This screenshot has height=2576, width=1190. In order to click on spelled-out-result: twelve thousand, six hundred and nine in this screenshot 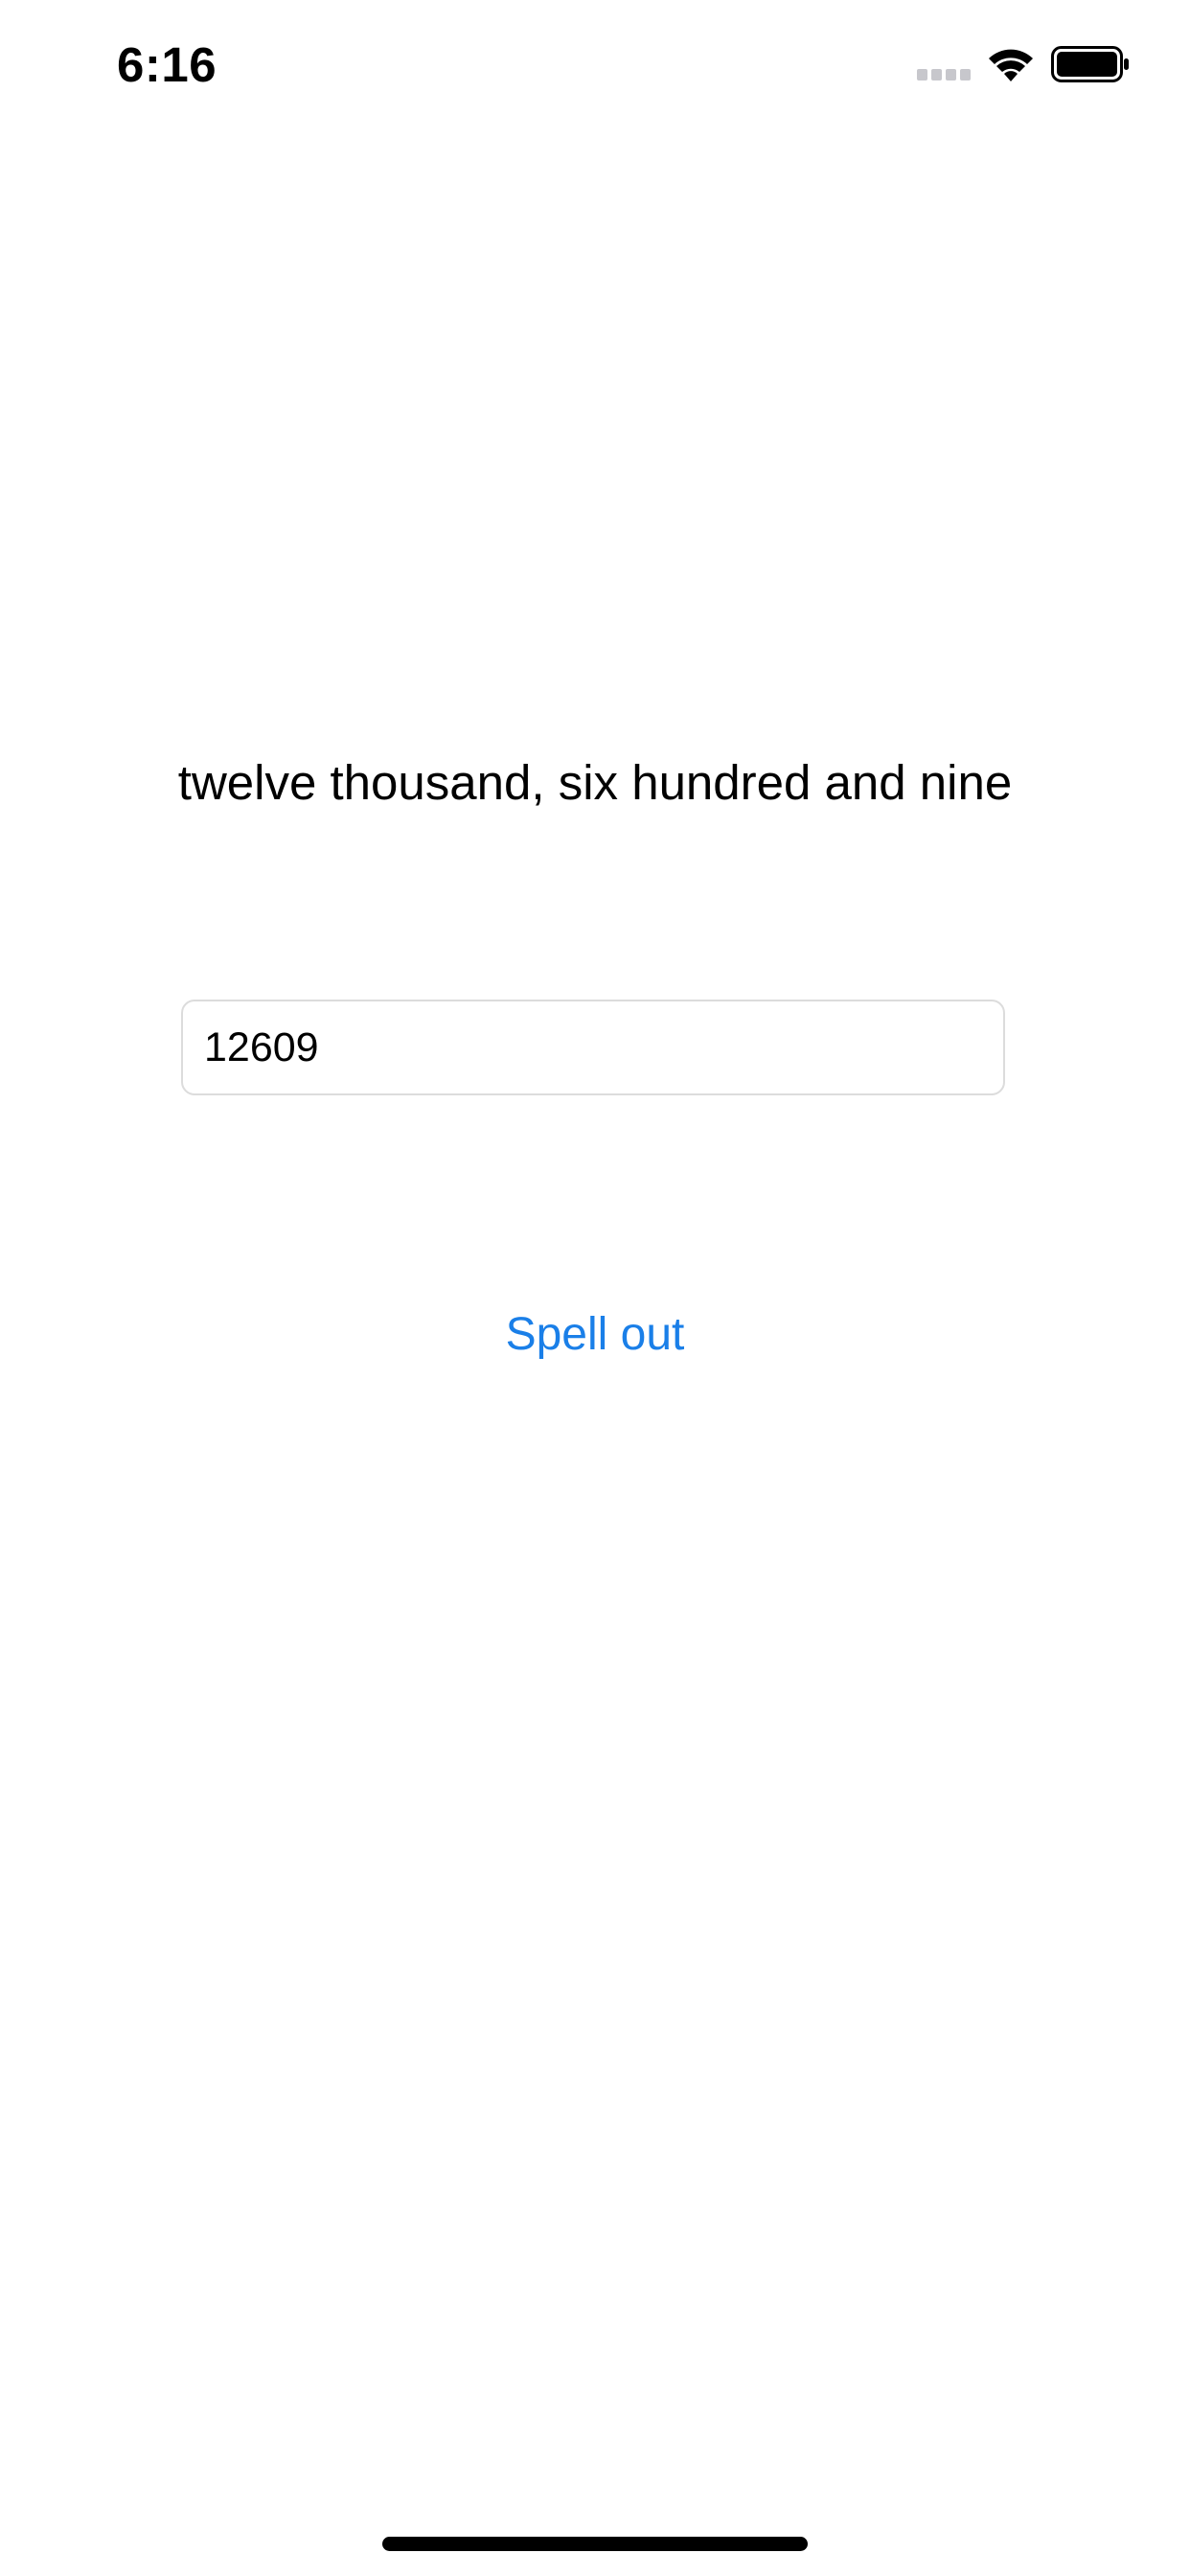, I will do `click(595, 782)`.